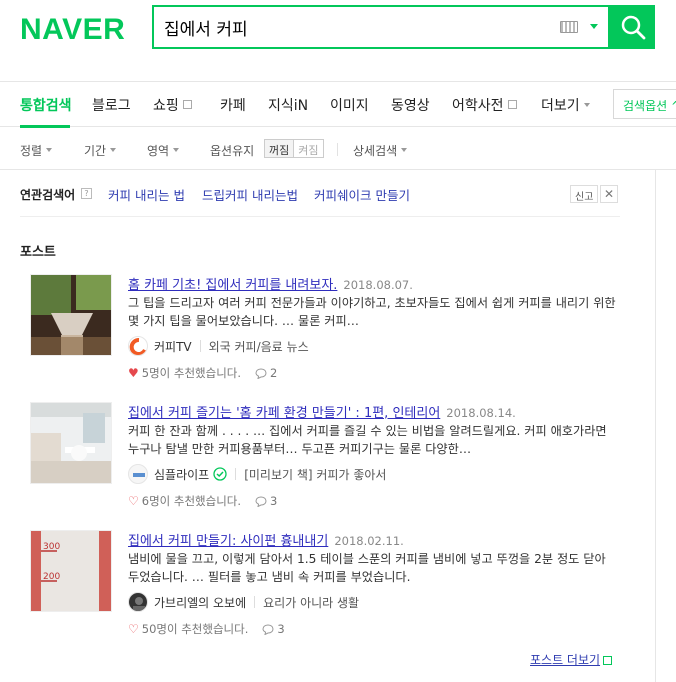 This screenshot has width=676, height=682. Describe the element at coordinates (284, 413) in the screenshot. I see `post-title-link: 집에서 커피 즐기는 '홈 카페 환경 만들기' : 1편, 인테리어` at that location.